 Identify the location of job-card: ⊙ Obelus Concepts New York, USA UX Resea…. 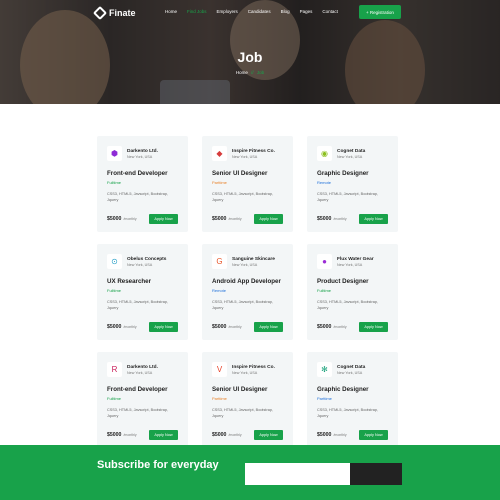
(142, 292).